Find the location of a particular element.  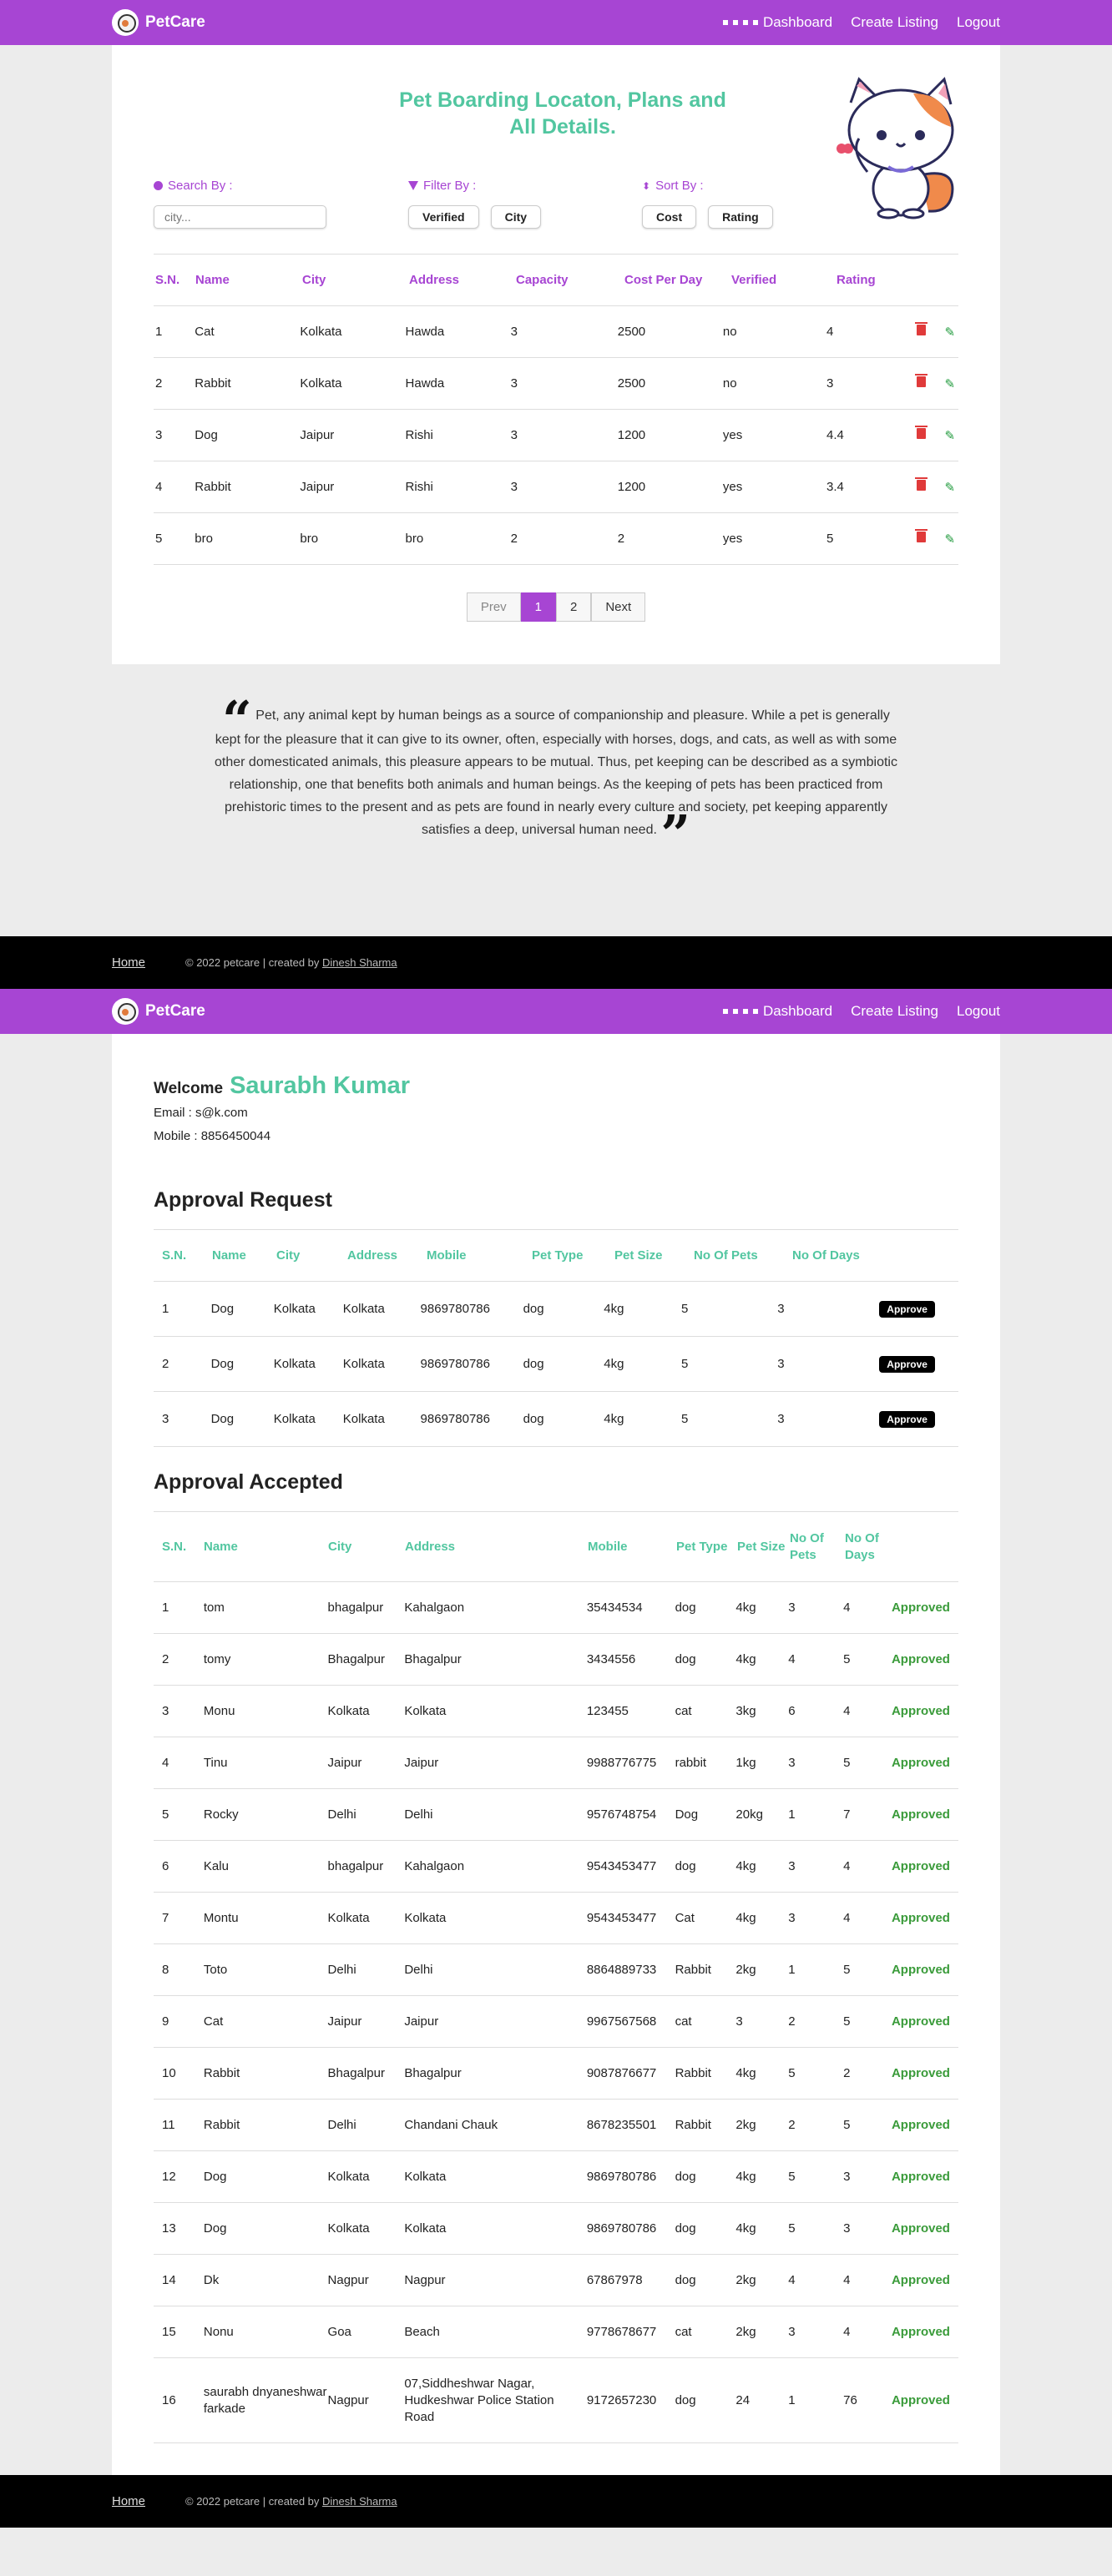

cell-pet-type: dog is located at coordinates (685, 1659).